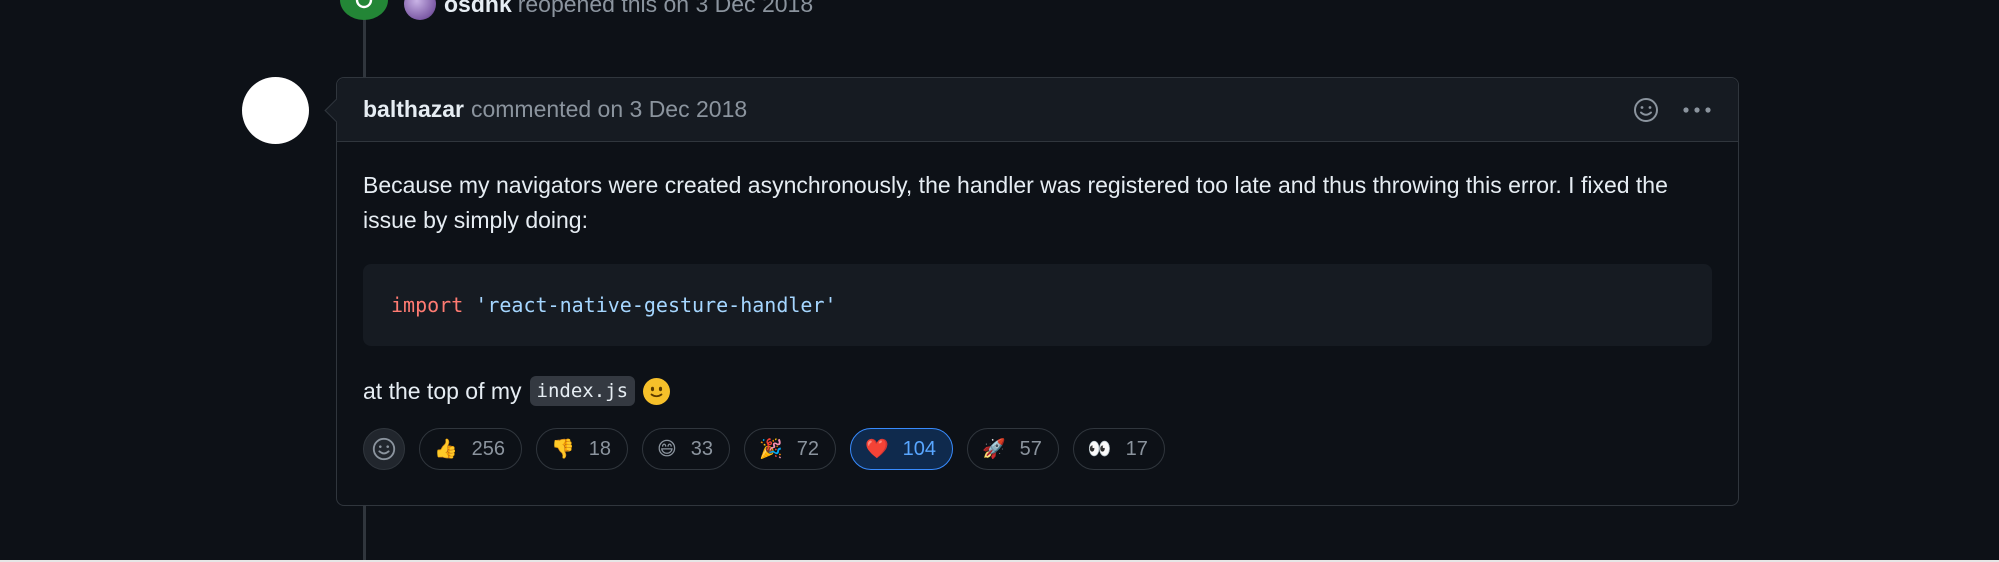 This screenshot has width=1999, height=562. I want to click on kebab-horizontal-icon, so click(1697, 110).